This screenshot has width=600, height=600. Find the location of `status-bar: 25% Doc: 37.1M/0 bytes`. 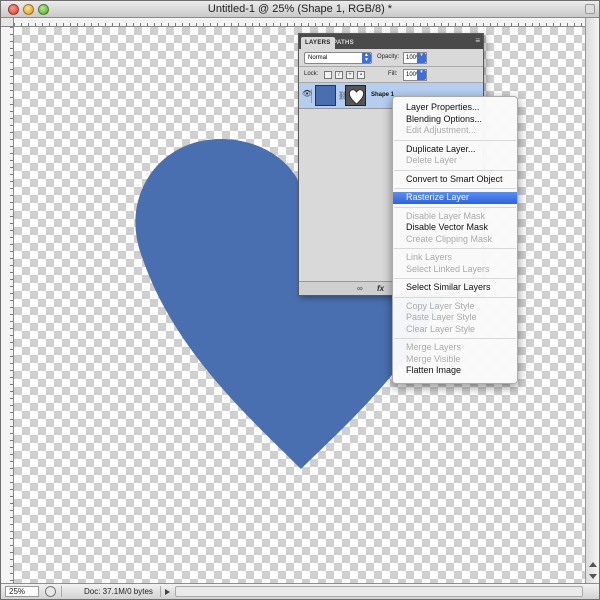

status-bar: 25% Doc: 37.1M/0 bytes is located at coordinates (300, 591).